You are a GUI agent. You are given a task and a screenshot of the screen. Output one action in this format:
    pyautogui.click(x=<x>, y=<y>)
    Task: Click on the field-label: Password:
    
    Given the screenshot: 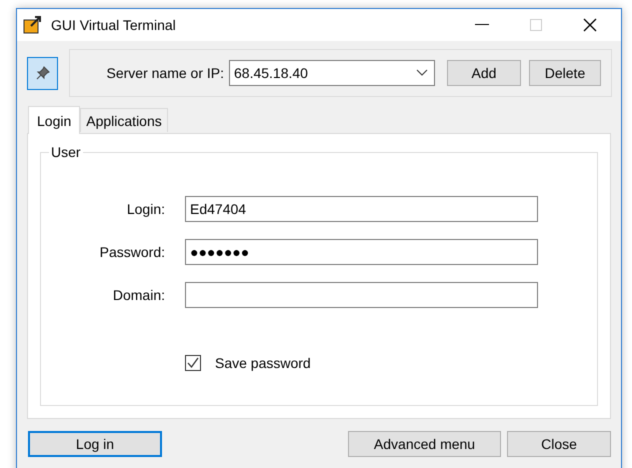 What is the action you would take?
    pyautogui.click(x=131, y=252)
    